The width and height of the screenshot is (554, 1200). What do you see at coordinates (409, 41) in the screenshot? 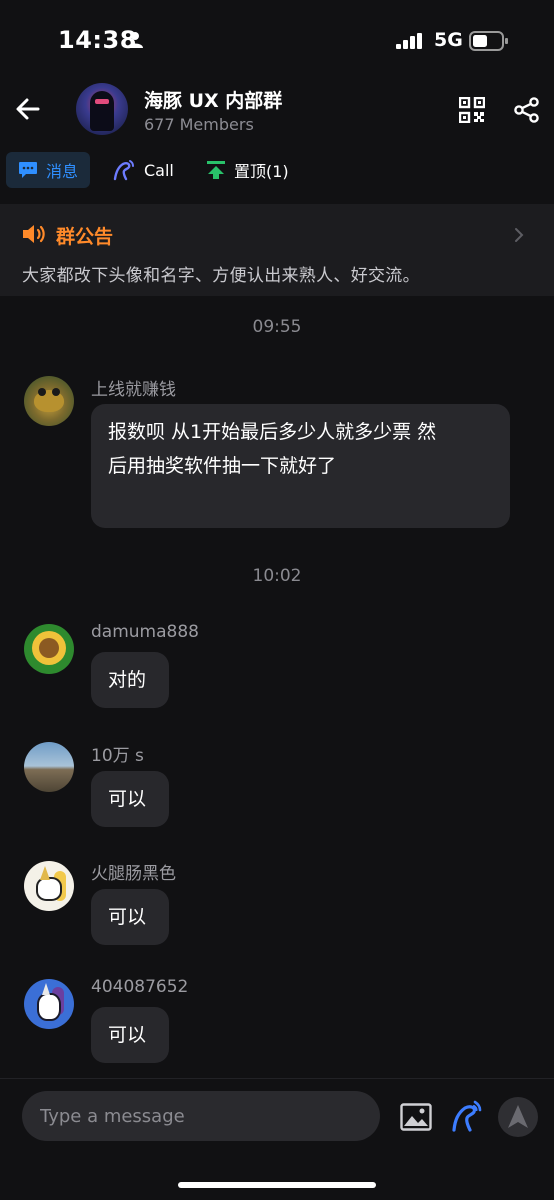
I see `signal-icon` at bounding box center [409, 41].